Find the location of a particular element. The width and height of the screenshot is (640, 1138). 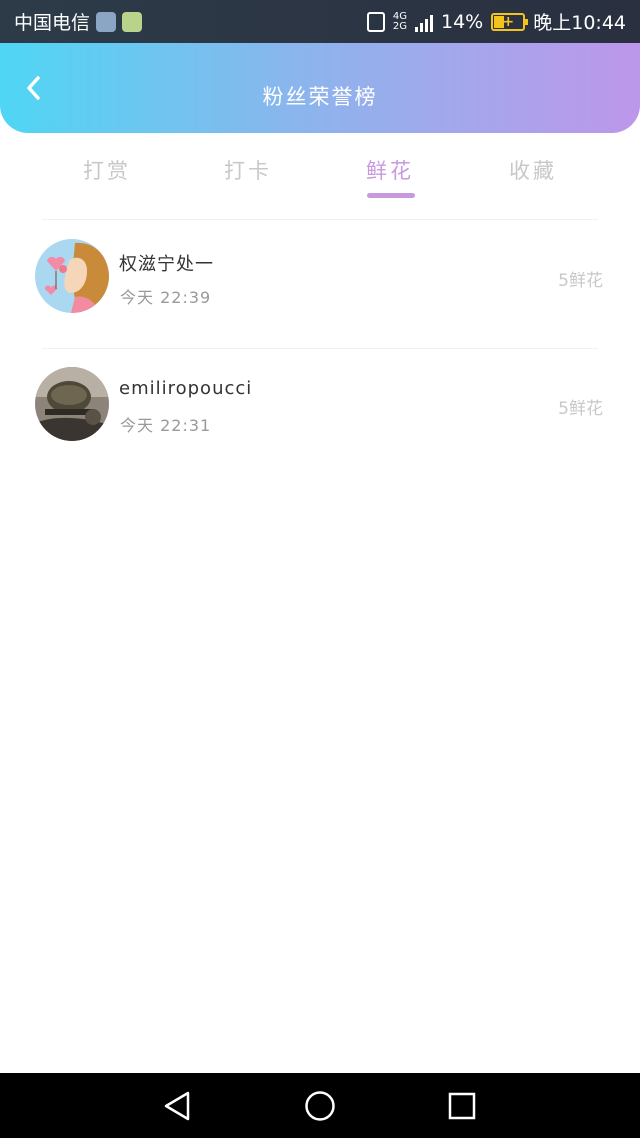

user-name: 权滋宁处一 is located at coordinates (166, 264).